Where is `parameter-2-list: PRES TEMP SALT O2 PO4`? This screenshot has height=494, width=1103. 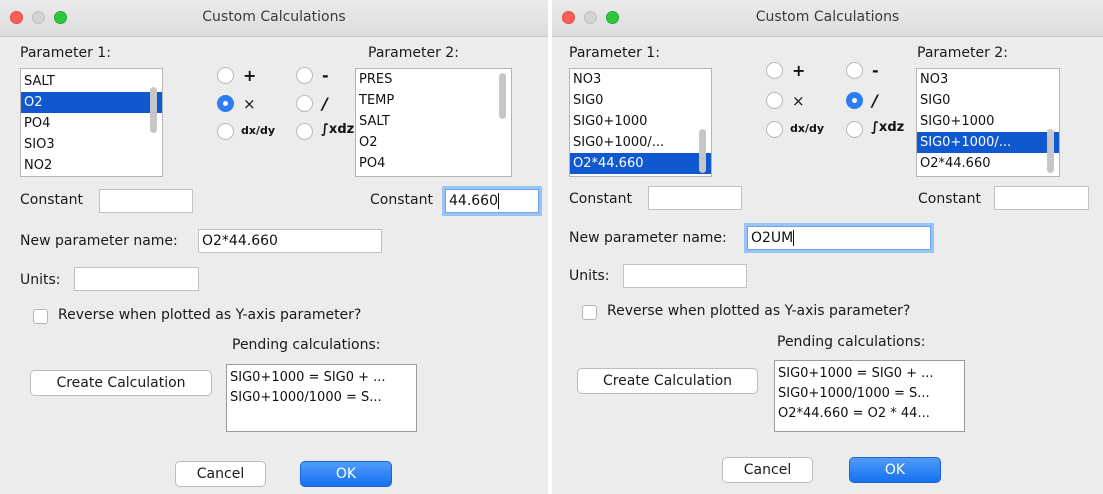 parameter-2-list: PRES TEMP SALT O2 PO4 is located at coordinates (433, 122).